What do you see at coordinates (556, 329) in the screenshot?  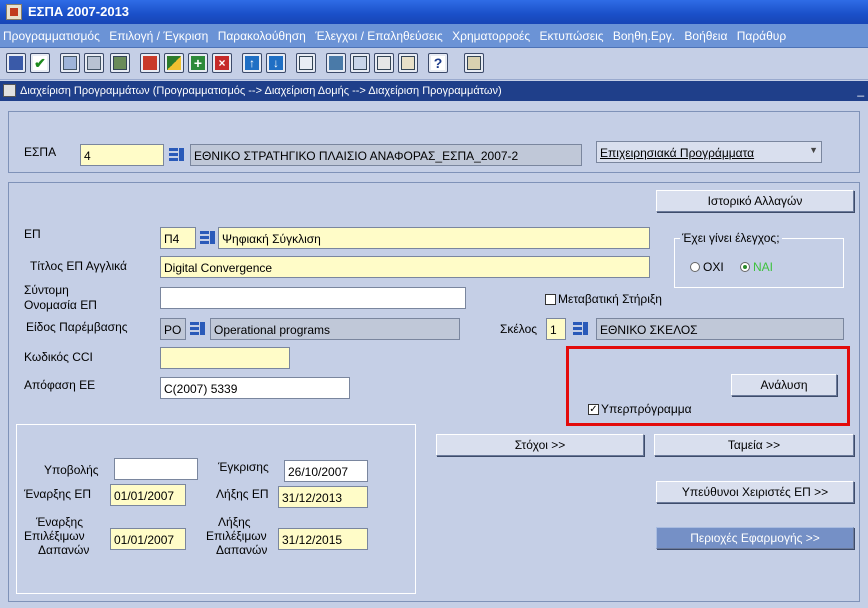 I see `skelos-code-field: 1` at bounding box center [556, 329].